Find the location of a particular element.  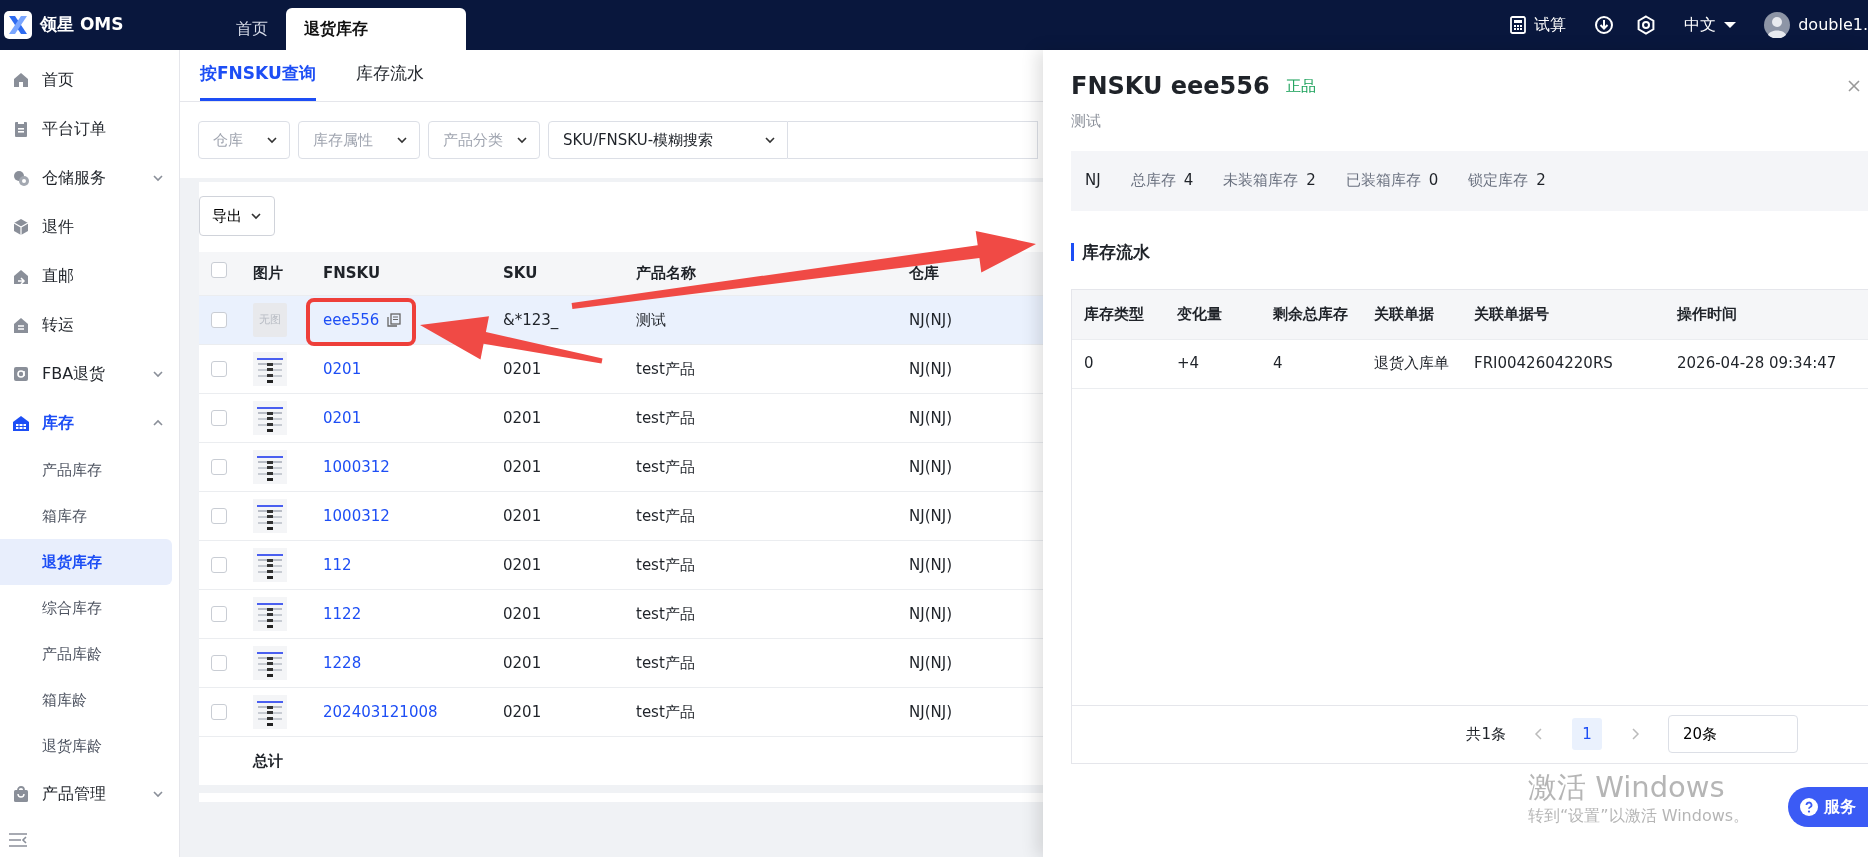

sidebar-subitem: 产品库存 is located at coordinates (86, 470).